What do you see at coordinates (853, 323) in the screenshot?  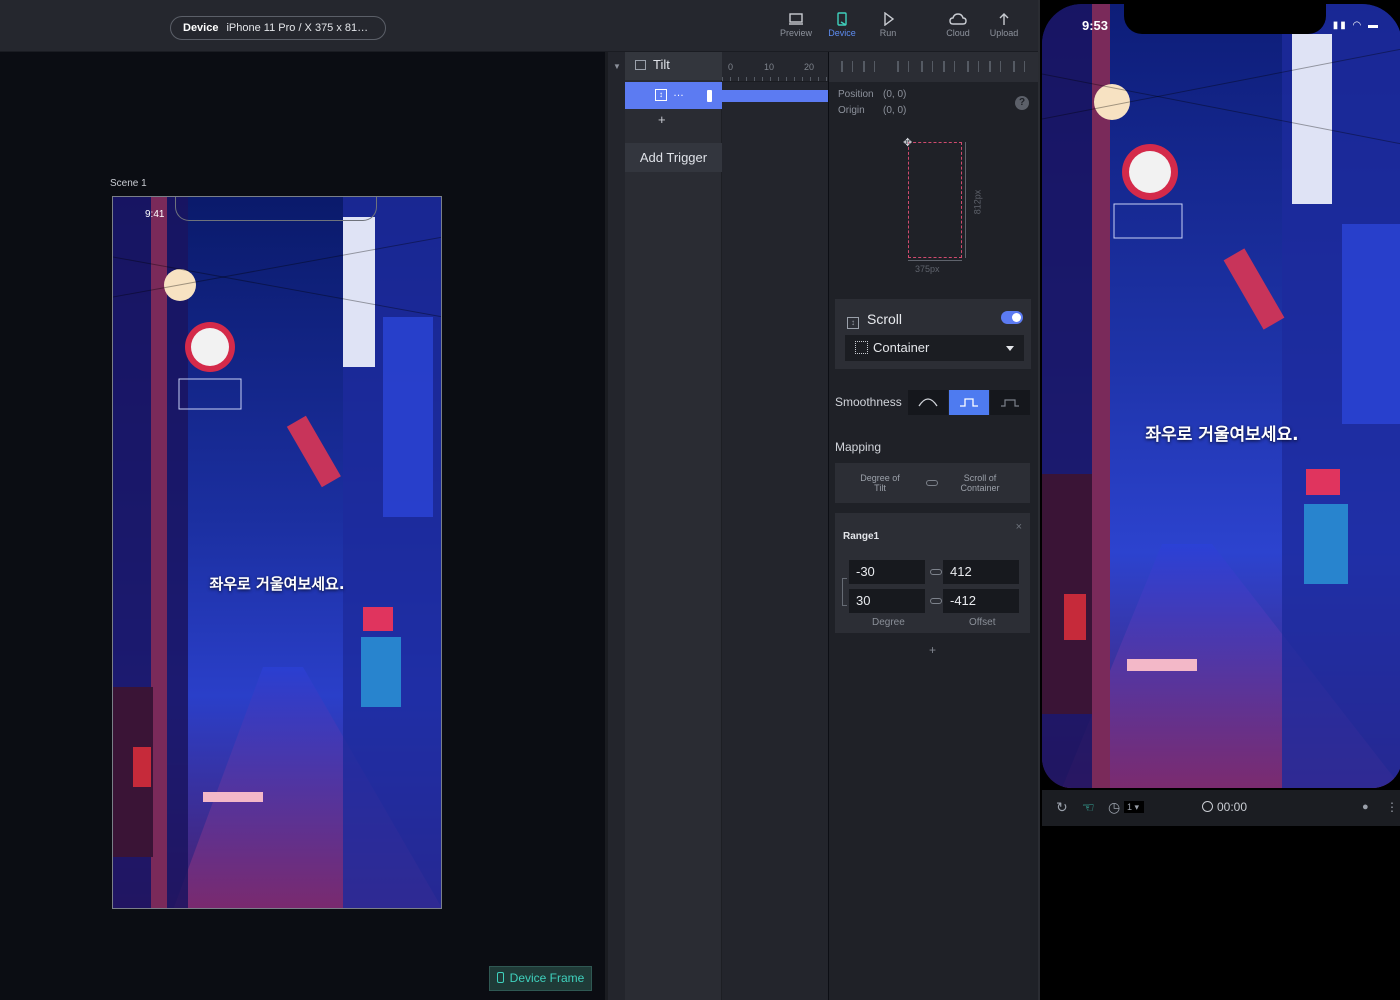 I see `scroll-icon: ↕` at bounding box center [853, 323].